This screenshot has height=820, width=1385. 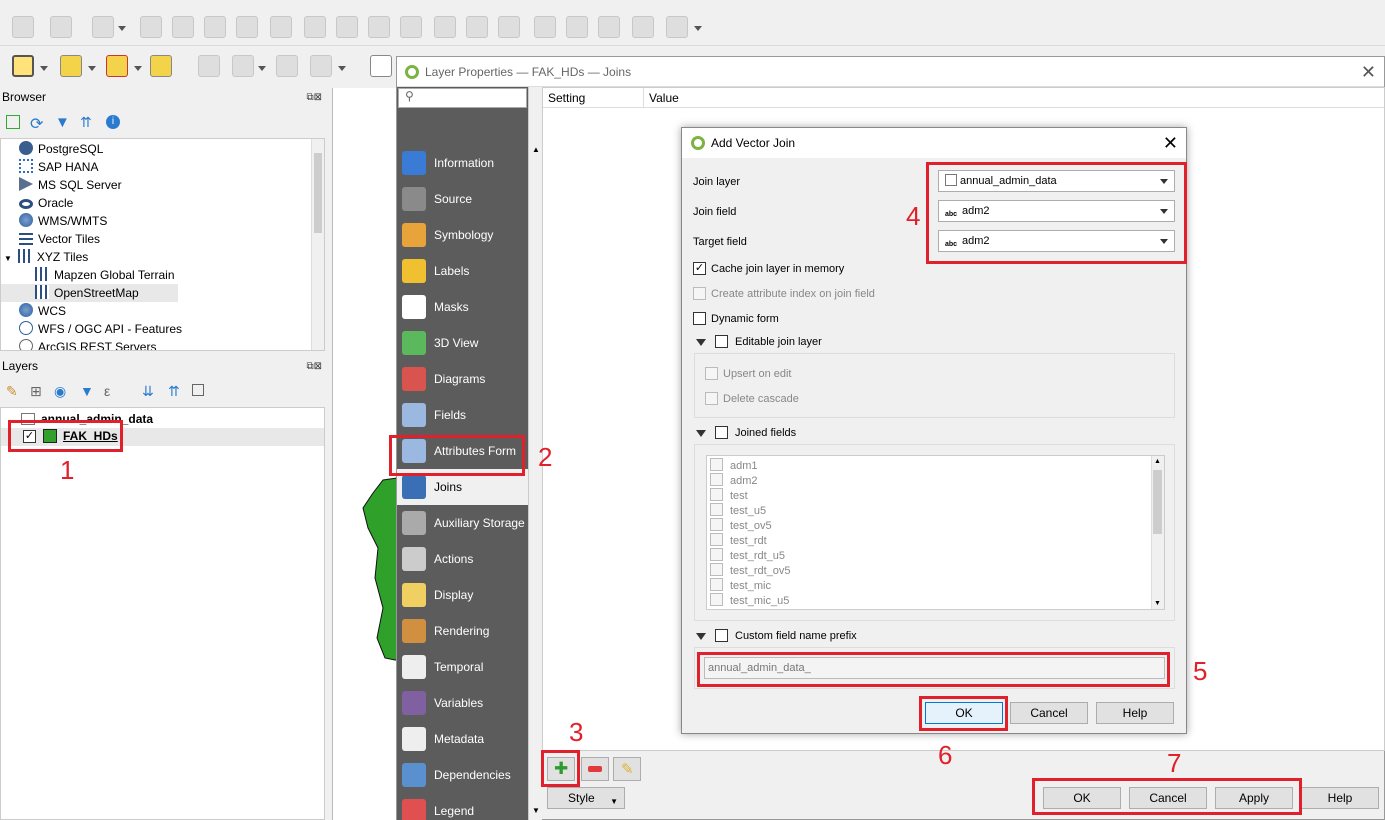 What do you see at coordinates (60, 391) in the screenshot?
I see `visibility-icon: ◉` at bounding box center [60, 391].